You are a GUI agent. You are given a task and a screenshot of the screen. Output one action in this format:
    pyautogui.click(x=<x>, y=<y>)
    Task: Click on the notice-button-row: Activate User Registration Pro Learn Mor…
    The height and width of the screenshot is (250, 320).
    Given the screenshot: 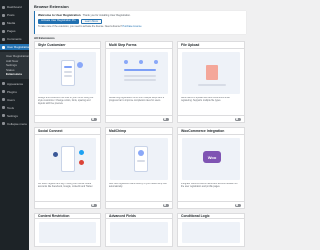 What is the action you would take?
    pyautogui.click(x=140, y=21)
    